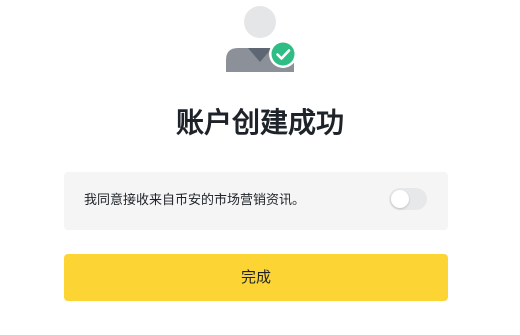  What do you see at coordinates (260, 22) in the screenshot?
I see `avatar-head-icon` at bounding box center [260, 22].